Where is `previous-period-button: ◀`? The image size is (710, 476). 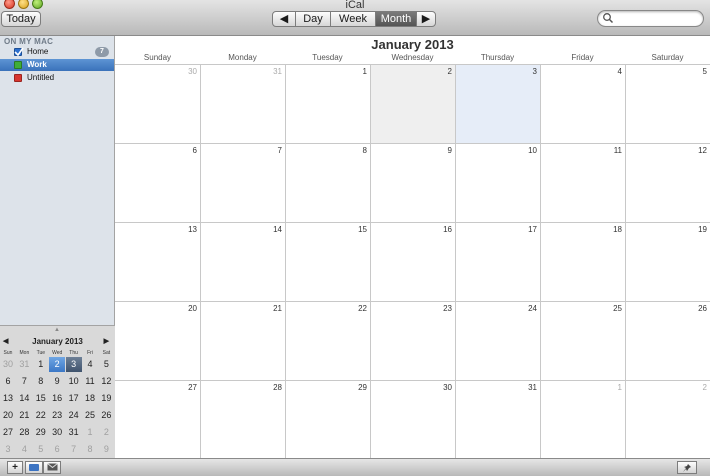 previous-period-button: ◀ is located at coordinates (284, 19).